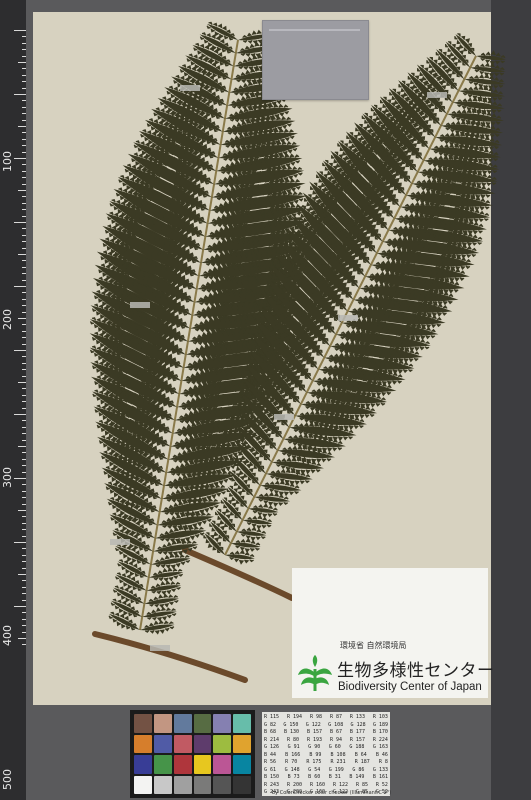 This screenshot has height=800, width=531. What do you see at coordinates (314, 739) in the screenshot?
I see `calibration-cell: R 193` at bounding box center [314, 739].